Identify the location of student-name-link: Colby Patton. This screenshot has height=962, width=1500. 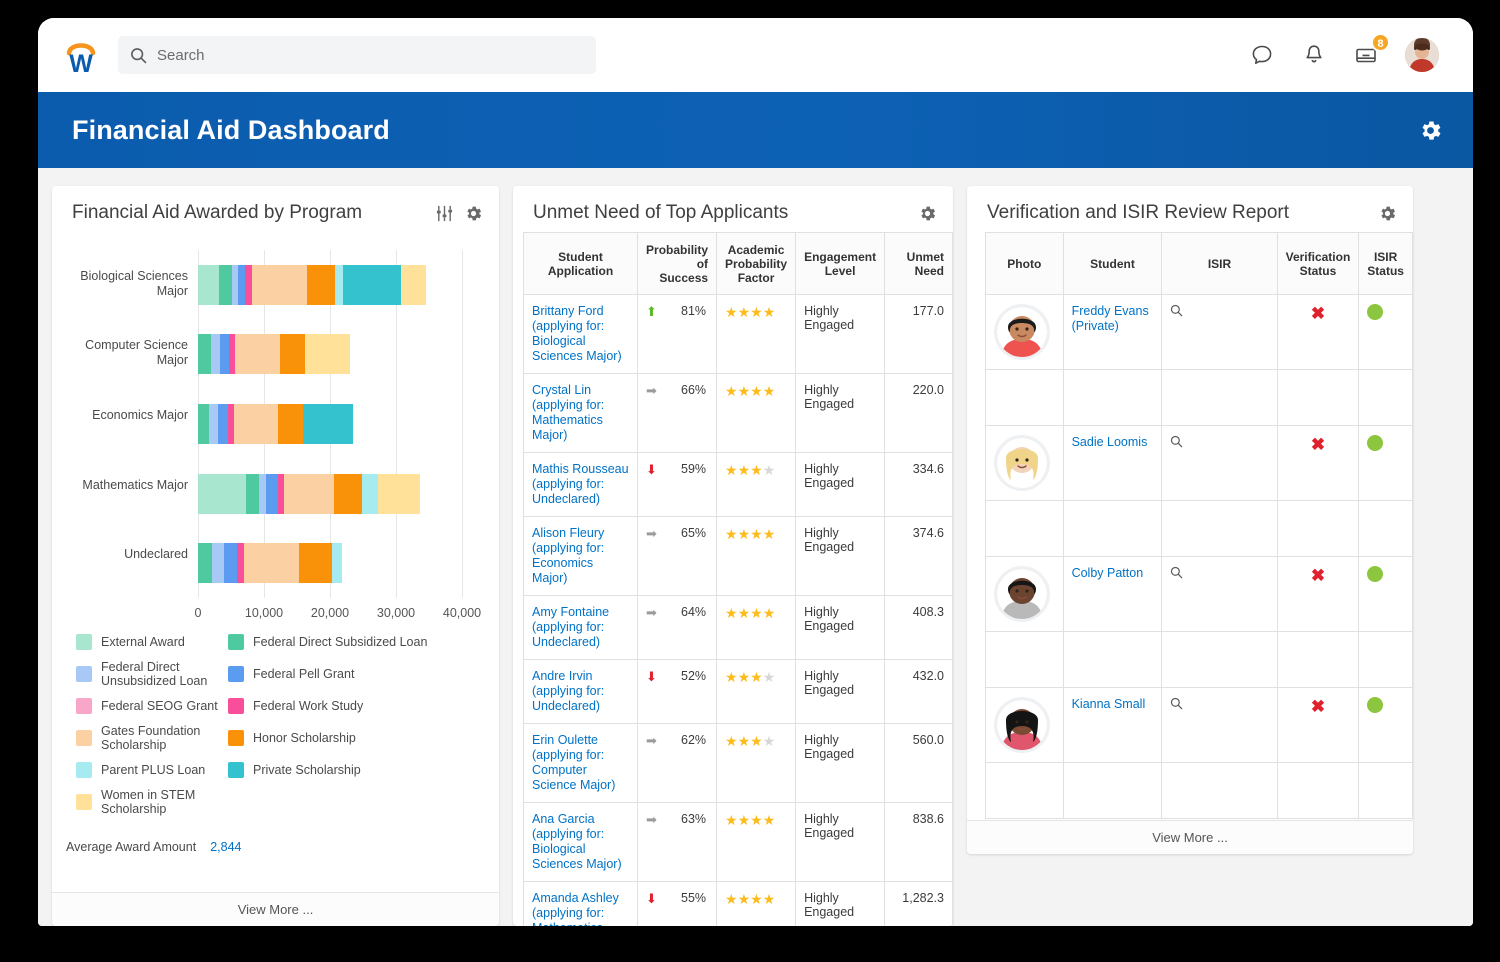
(1108, 573).